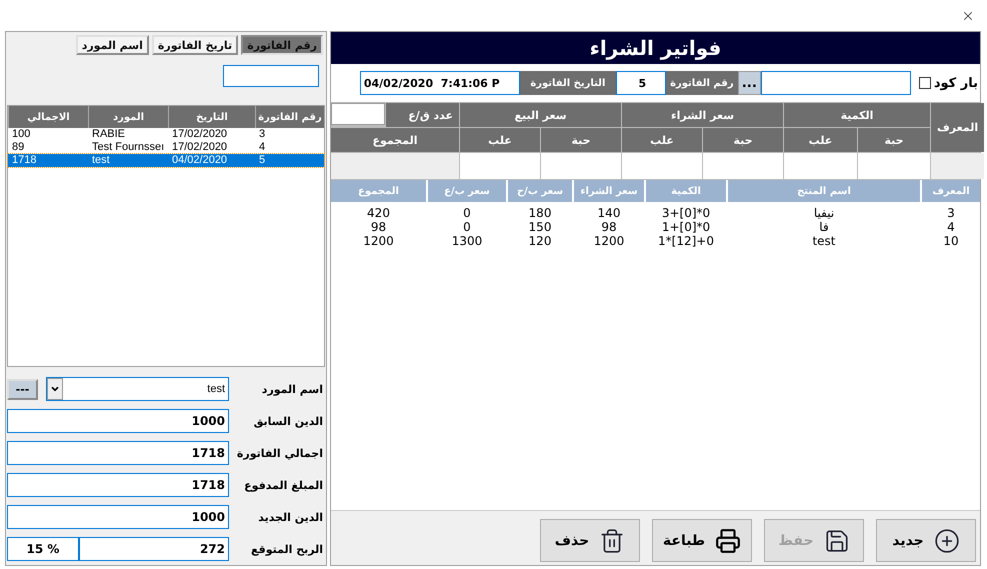 This screenshot has height=569, width=987. I want to click on more-button: ---, so click(22, 389).